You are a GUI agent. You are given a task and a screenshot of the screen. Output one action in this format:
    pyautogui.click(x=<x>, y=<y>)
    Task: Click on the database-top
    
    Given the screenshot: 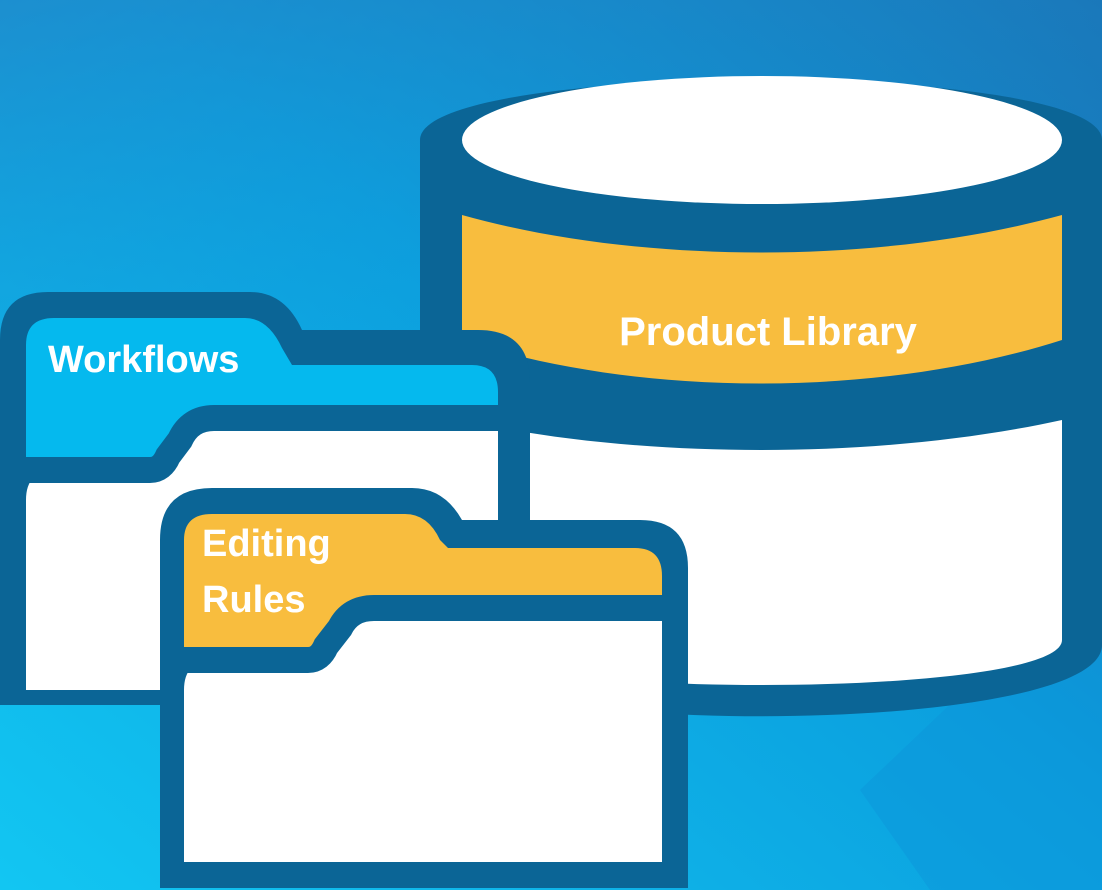 What is the action you would take?
    pyautogui.click(x=762, y=140)
    